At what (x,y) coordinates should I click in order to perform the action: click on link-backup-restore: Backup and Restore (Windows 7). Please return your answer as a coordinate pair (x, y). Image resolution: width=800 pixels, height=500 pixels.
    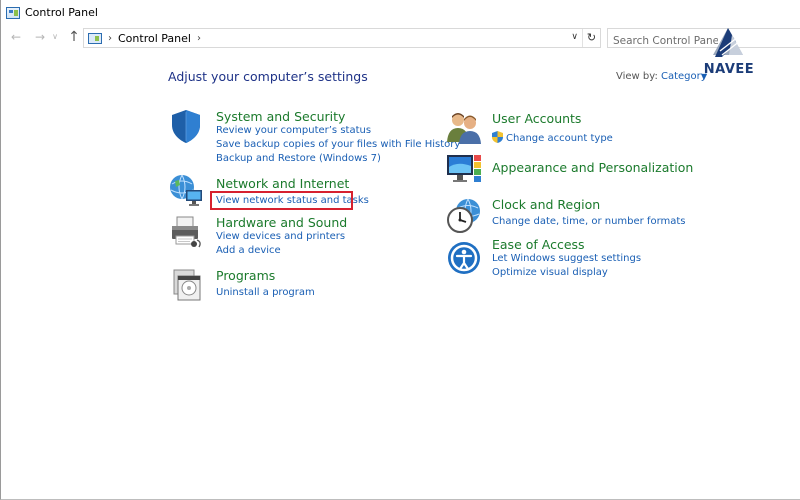
    Looking at the image, I should click on (298, 158).